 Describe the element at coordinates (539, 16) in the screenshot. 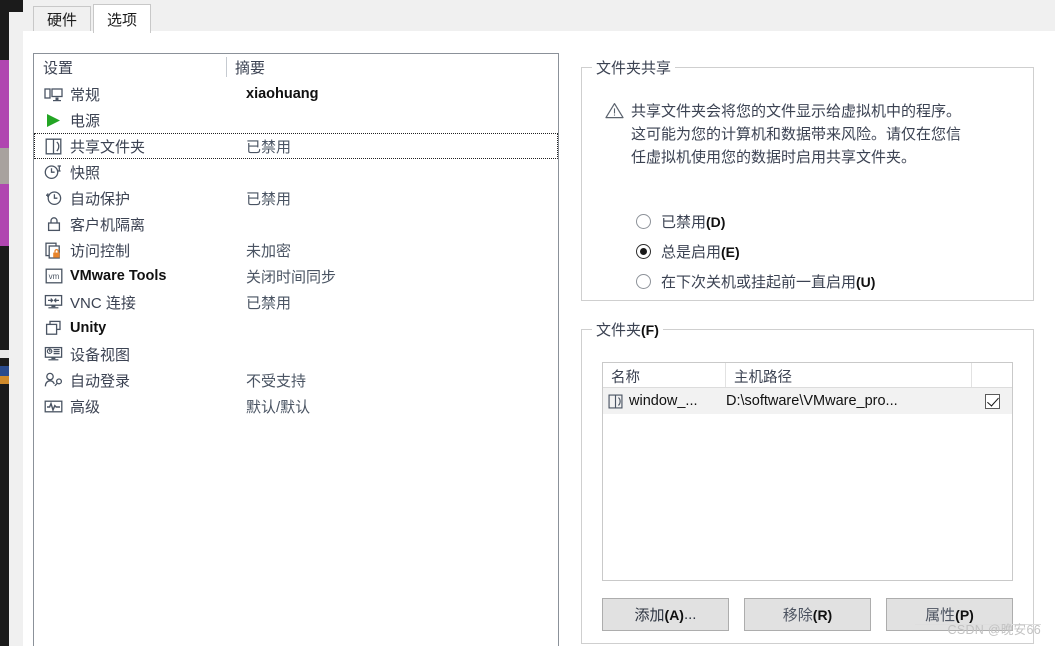

I see `tab-bar: 硬件 选项` at that location.